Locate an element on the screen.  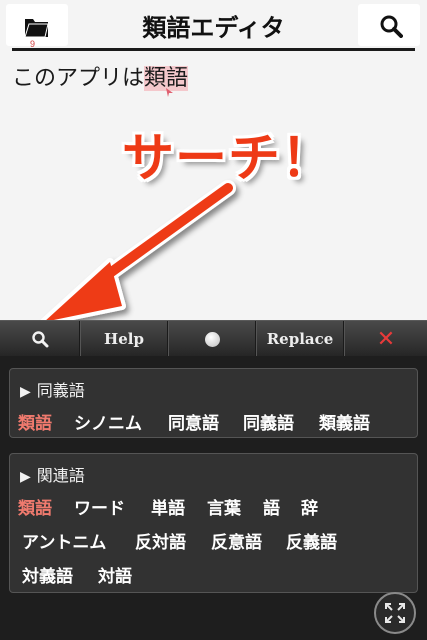
editor-text: このアプリは is located at coordinates (78, 78).